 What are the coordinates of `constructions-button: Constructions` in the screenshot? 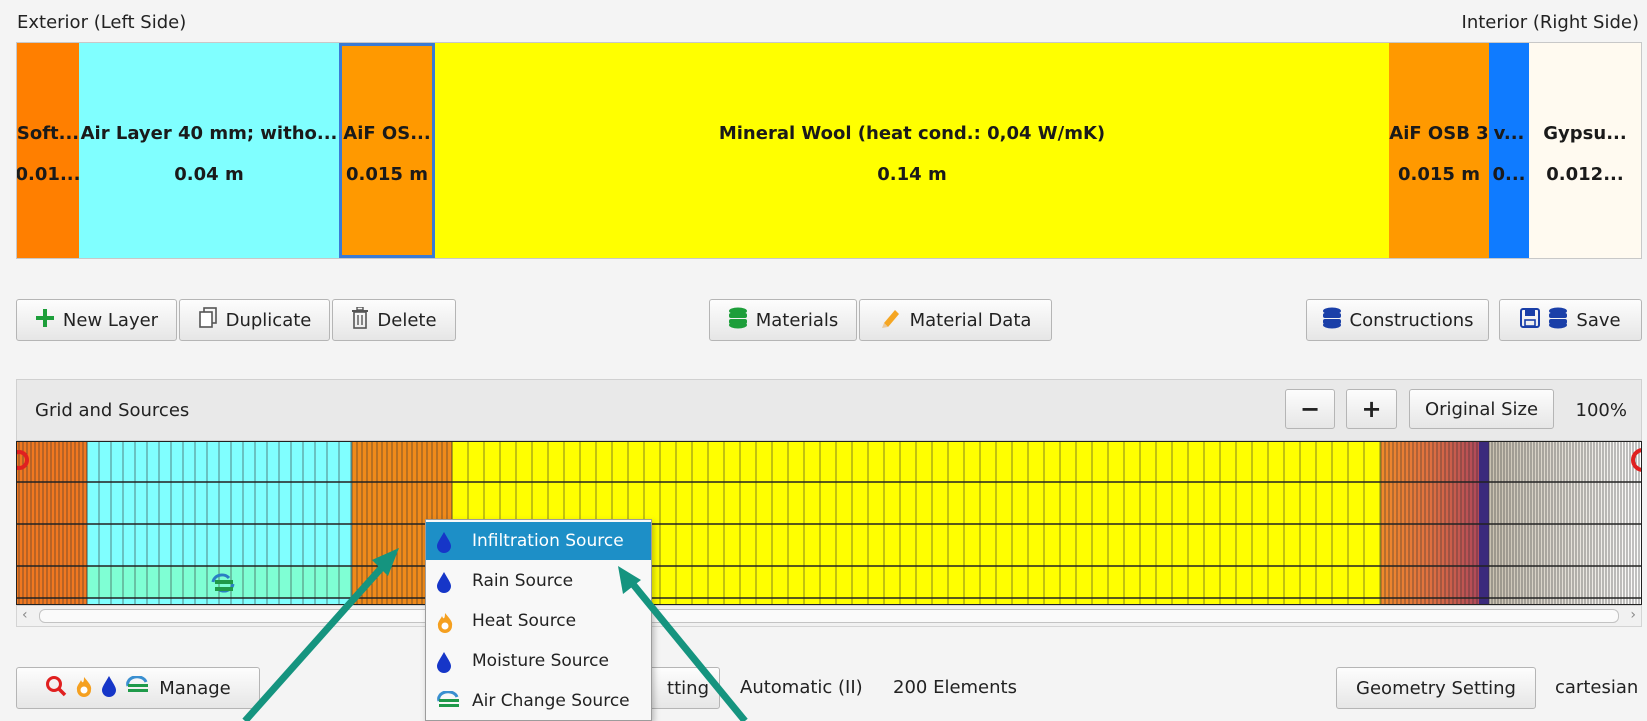 It's located at (1397, 320).